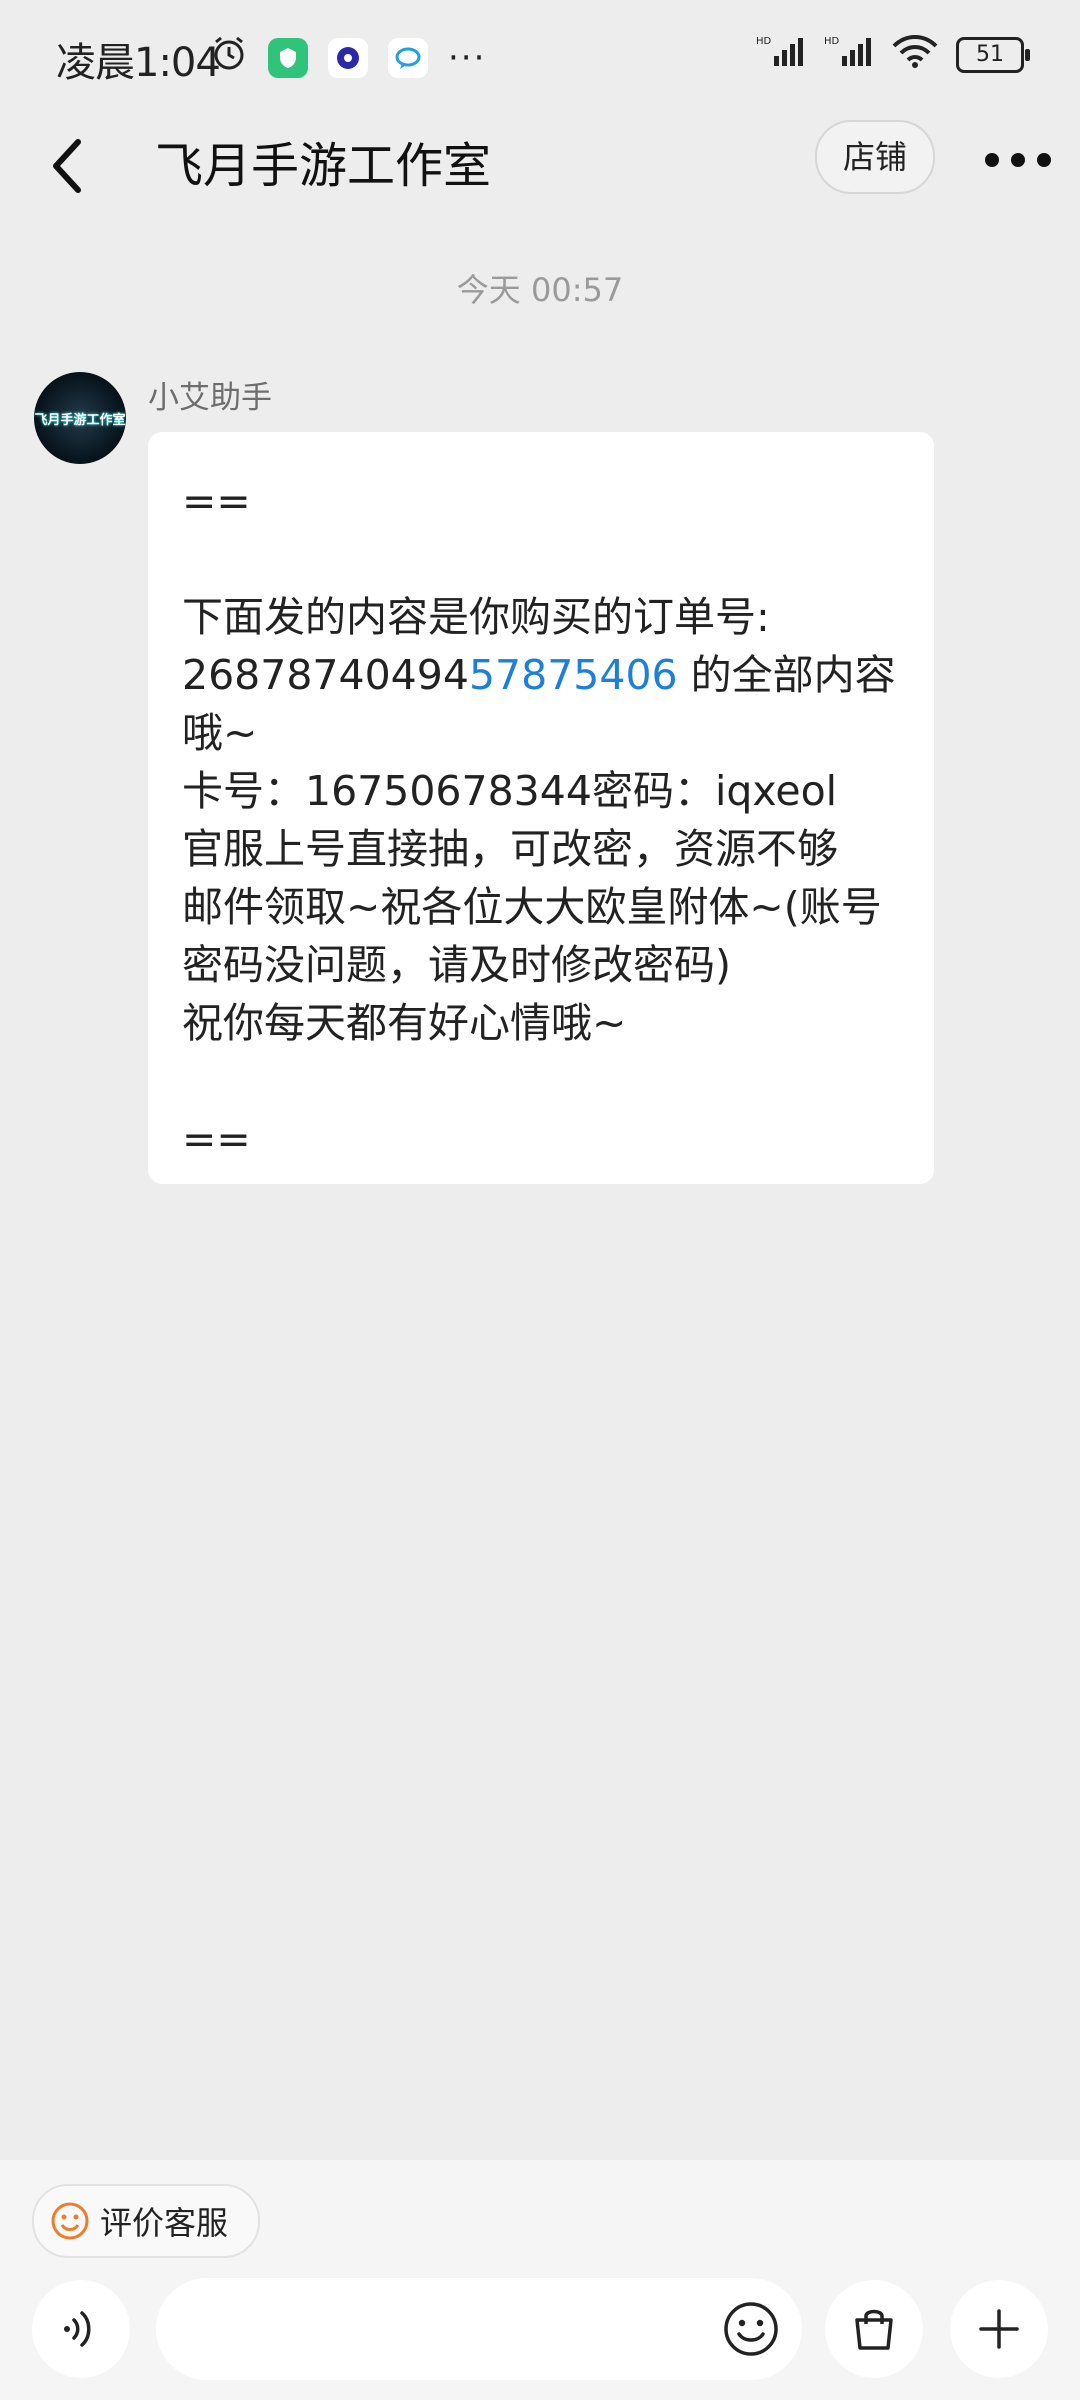 This screenshot has height=2400, width=1080. What do you see at coordinates (915, 55) in the screenshot?
I see `wifi-icon` at bounding box center [915, 55].